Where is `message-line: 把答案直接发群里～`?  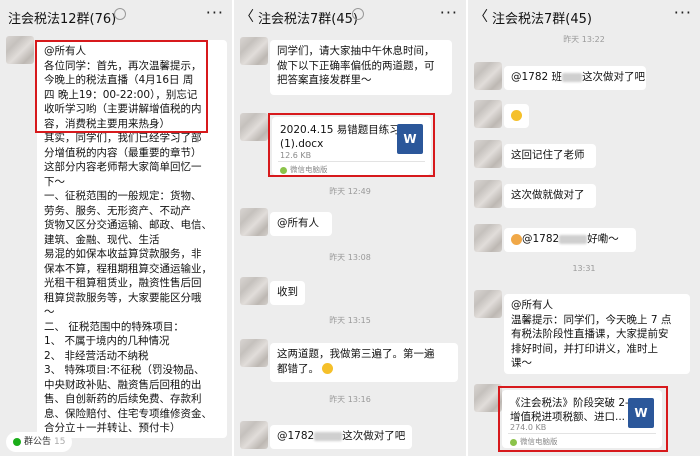
message-line: 把答案直接发群里～ is located at coordinates (324, 80).